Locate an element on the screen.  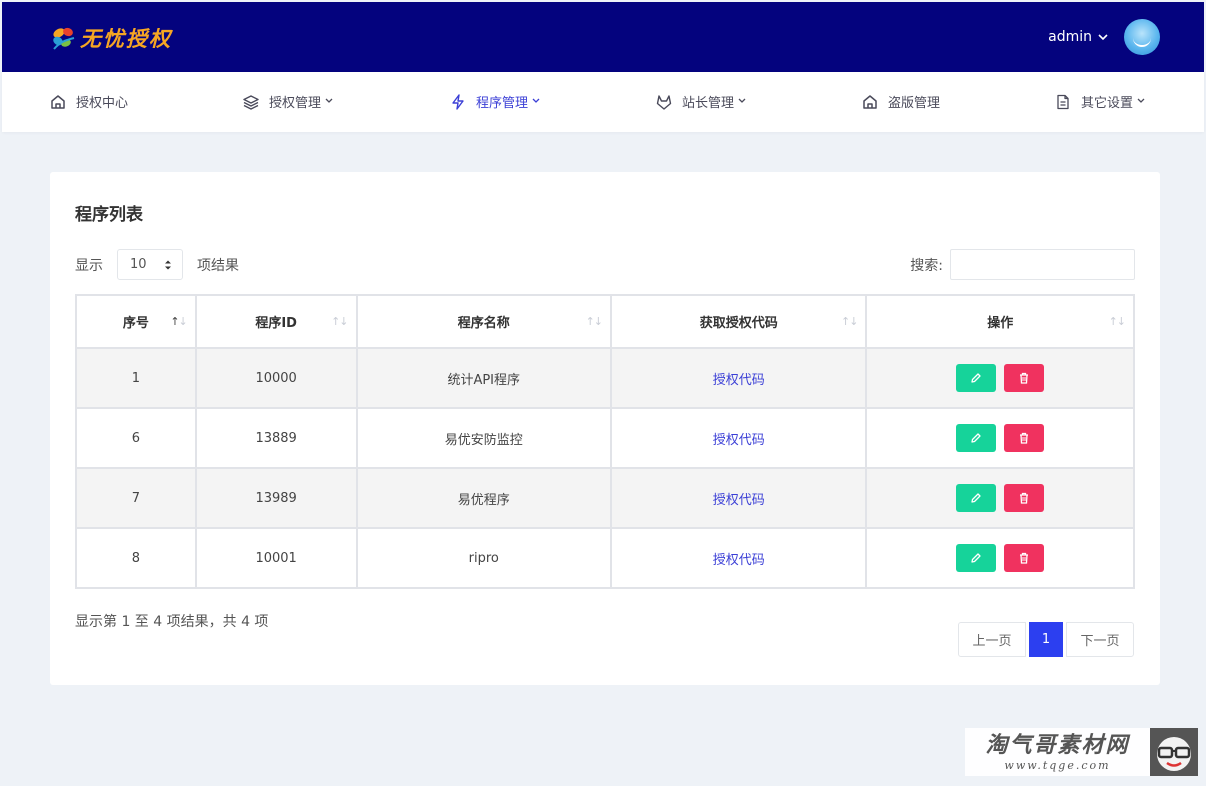
cell-program-id: 13989 is located at coordinates (276, 498).